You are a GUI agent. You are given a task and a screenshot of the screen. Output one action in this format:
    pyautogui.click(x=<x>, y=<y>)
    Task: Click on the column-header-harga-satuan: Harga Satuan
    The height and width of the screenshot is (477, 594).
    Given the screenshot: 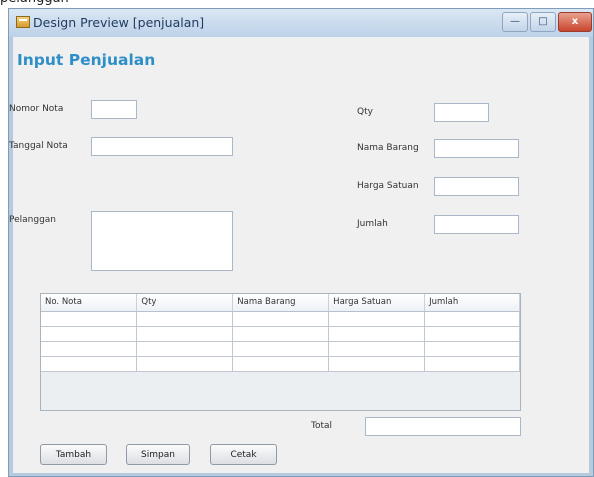 What is the action you would take?
    pyautogui.click(x=377, y=303)
    